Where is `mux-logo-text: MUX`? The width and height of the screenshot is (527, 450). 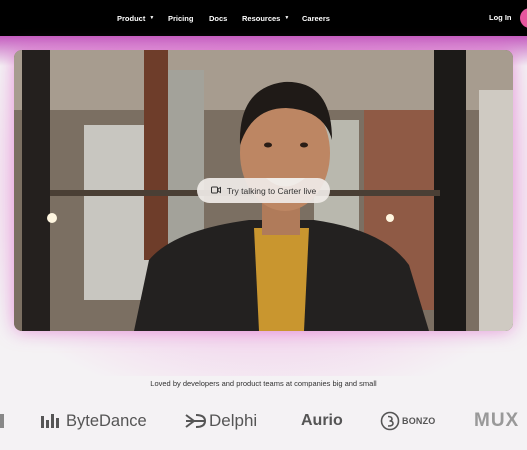
mux-logo-text: MUX is located at coordinates (497, 420).